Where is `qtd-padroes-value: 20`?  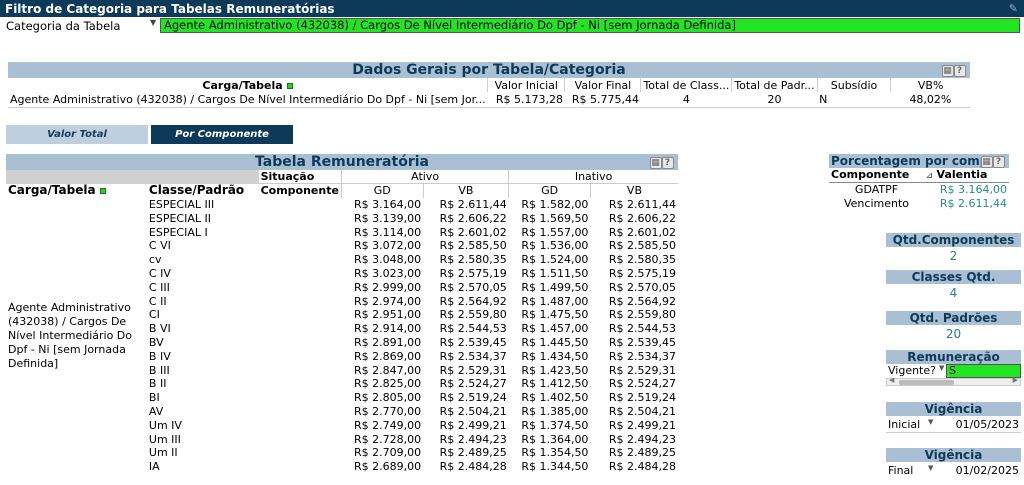
qtd-padroes-value: 20 is located at coordinates (953, 334).